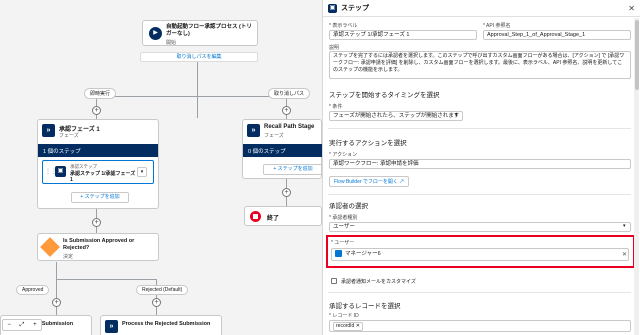 The image size is (640, 335). Describe the element at coordinates (637, 55) in the screenshot. I see `scrollbar-thumb` at that location.